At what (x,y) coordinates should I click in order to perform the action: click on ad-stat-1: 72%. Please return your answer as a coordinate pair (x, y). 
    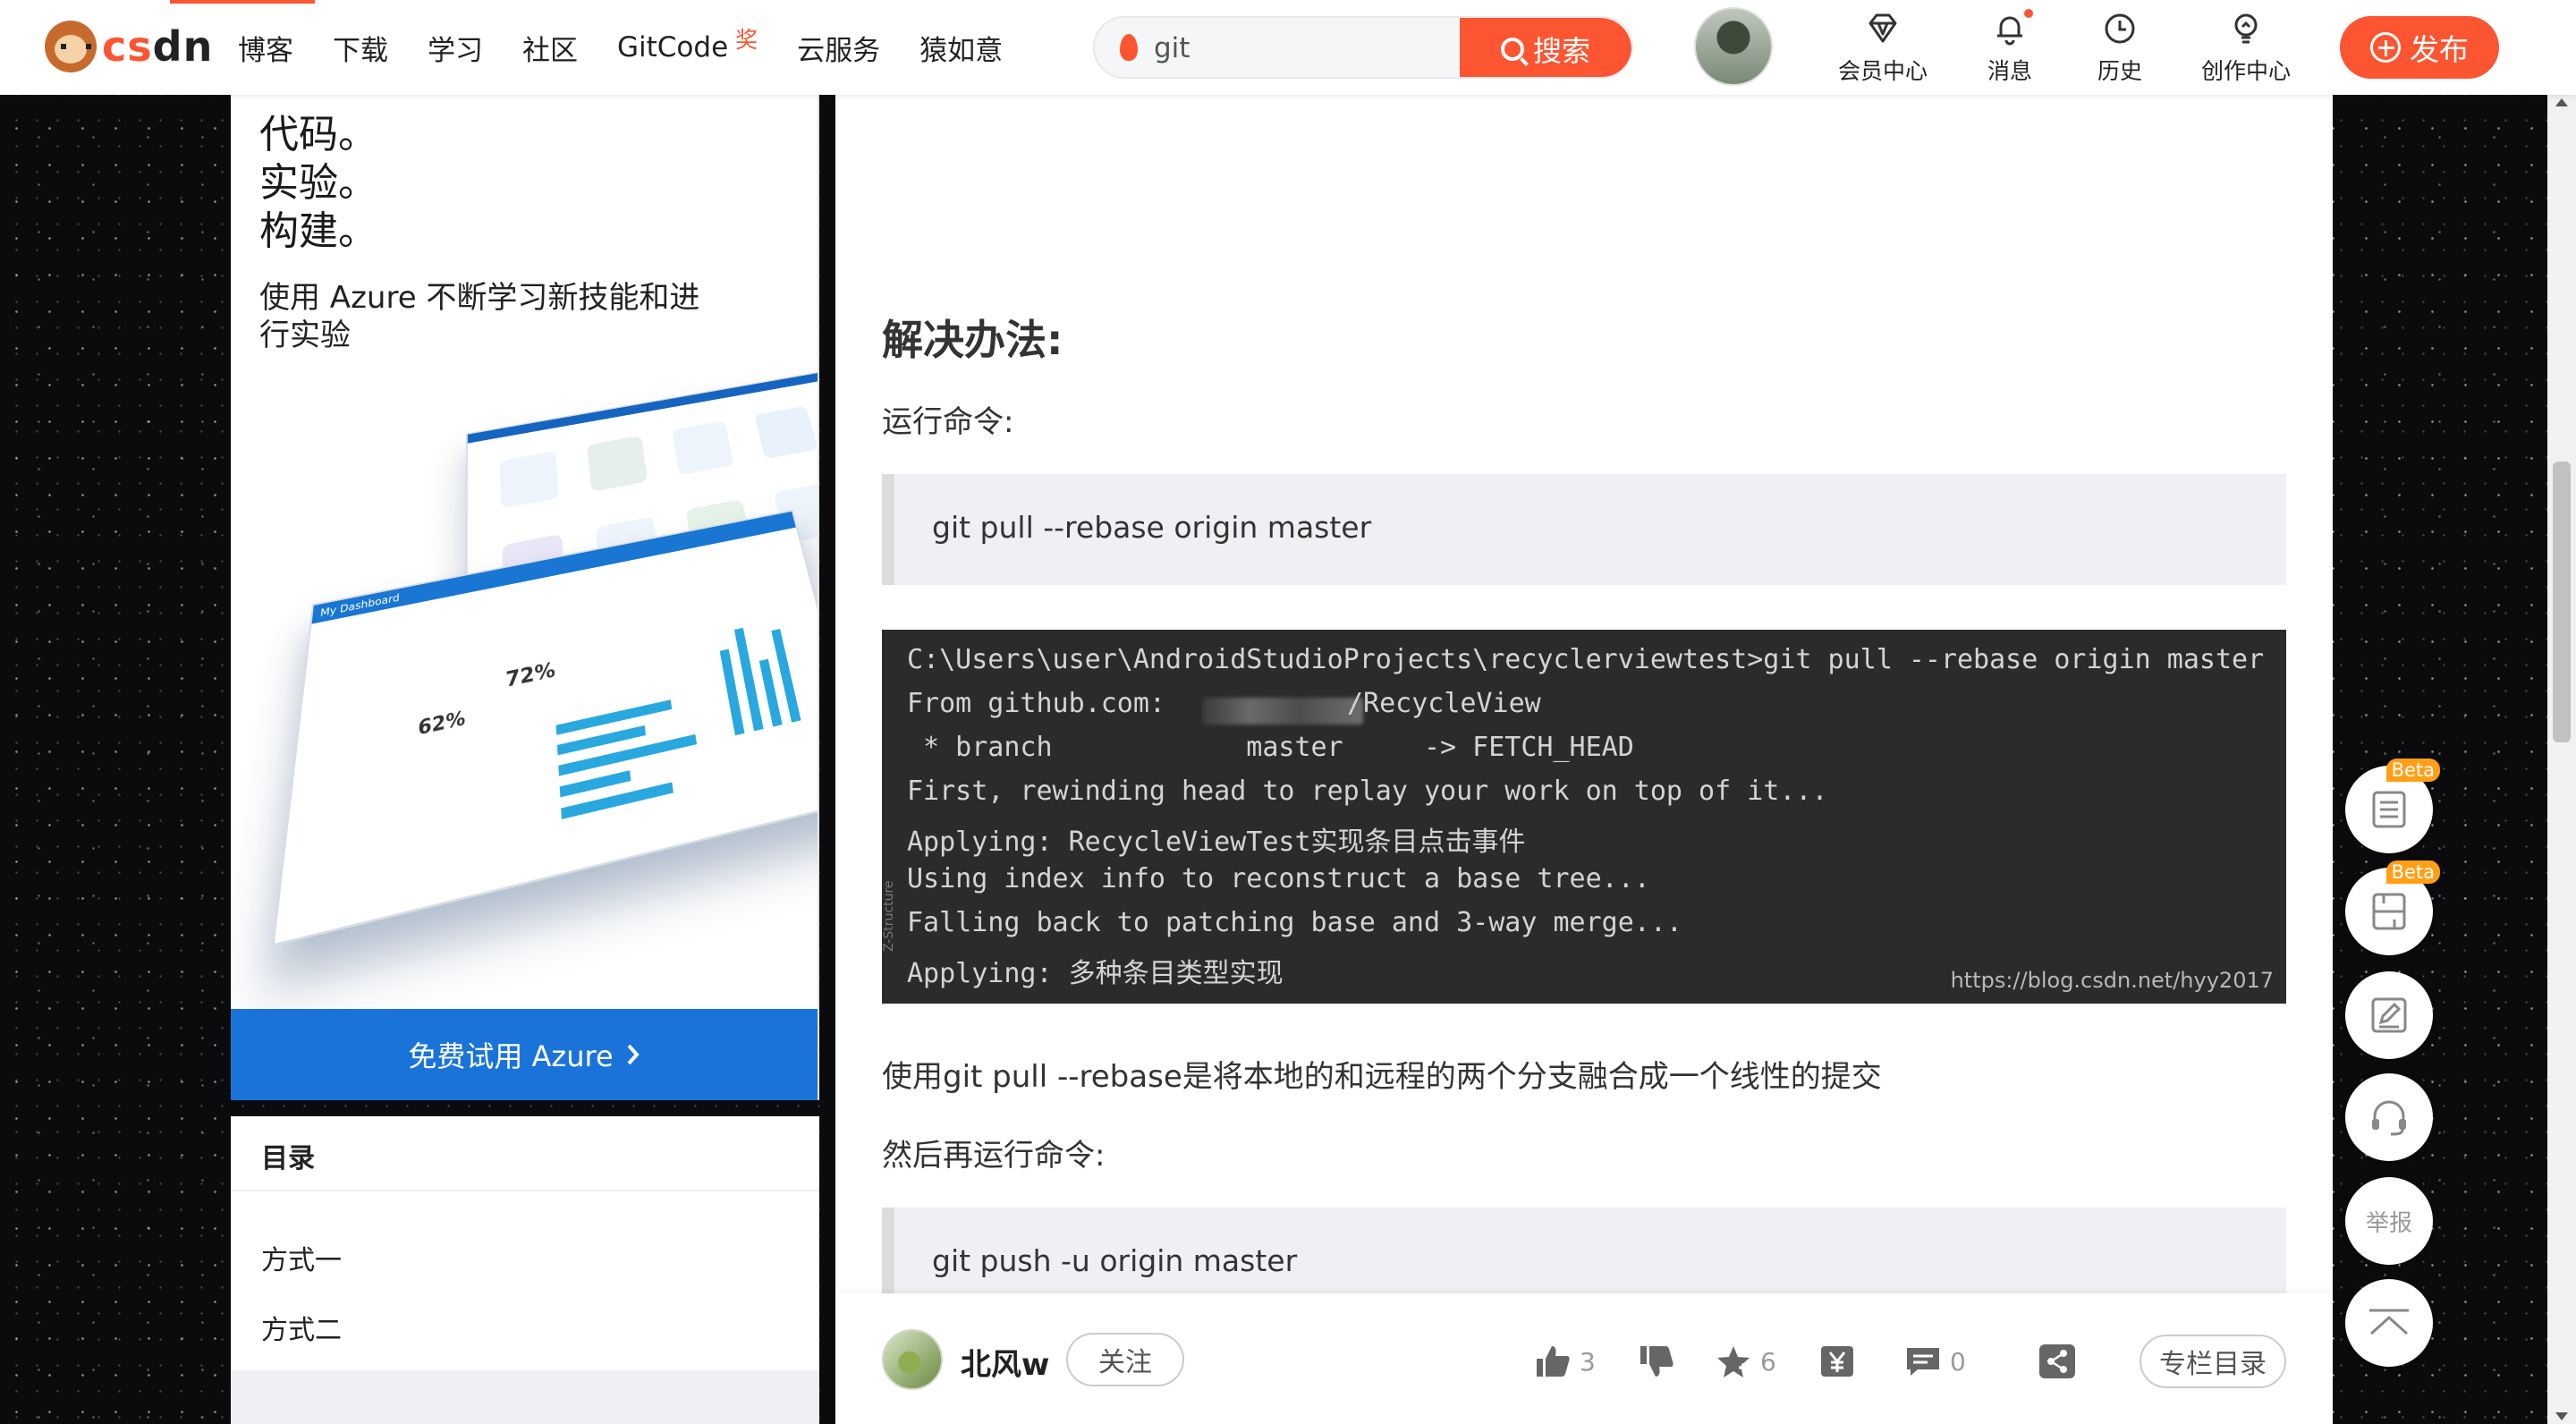
    Looking at the image, I should click on (530, 675).